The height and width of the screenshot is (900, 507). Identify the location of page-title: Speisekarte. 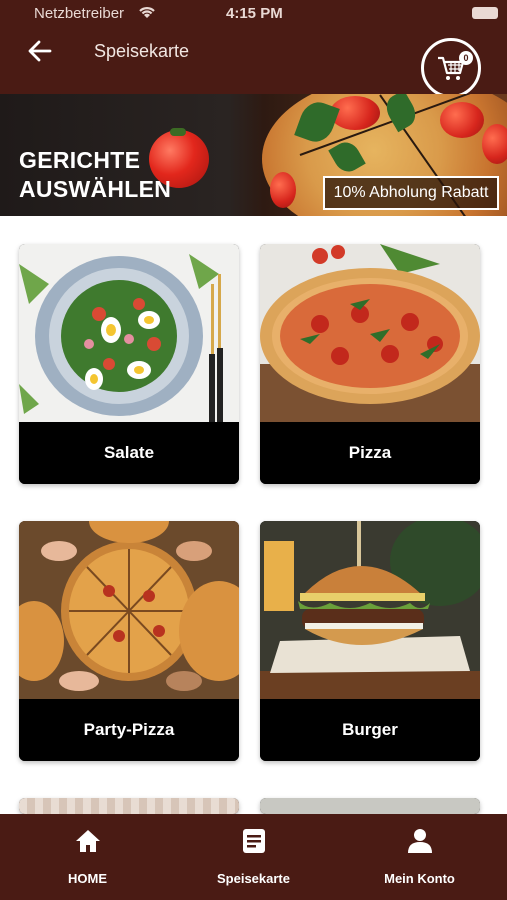
(142, 51).